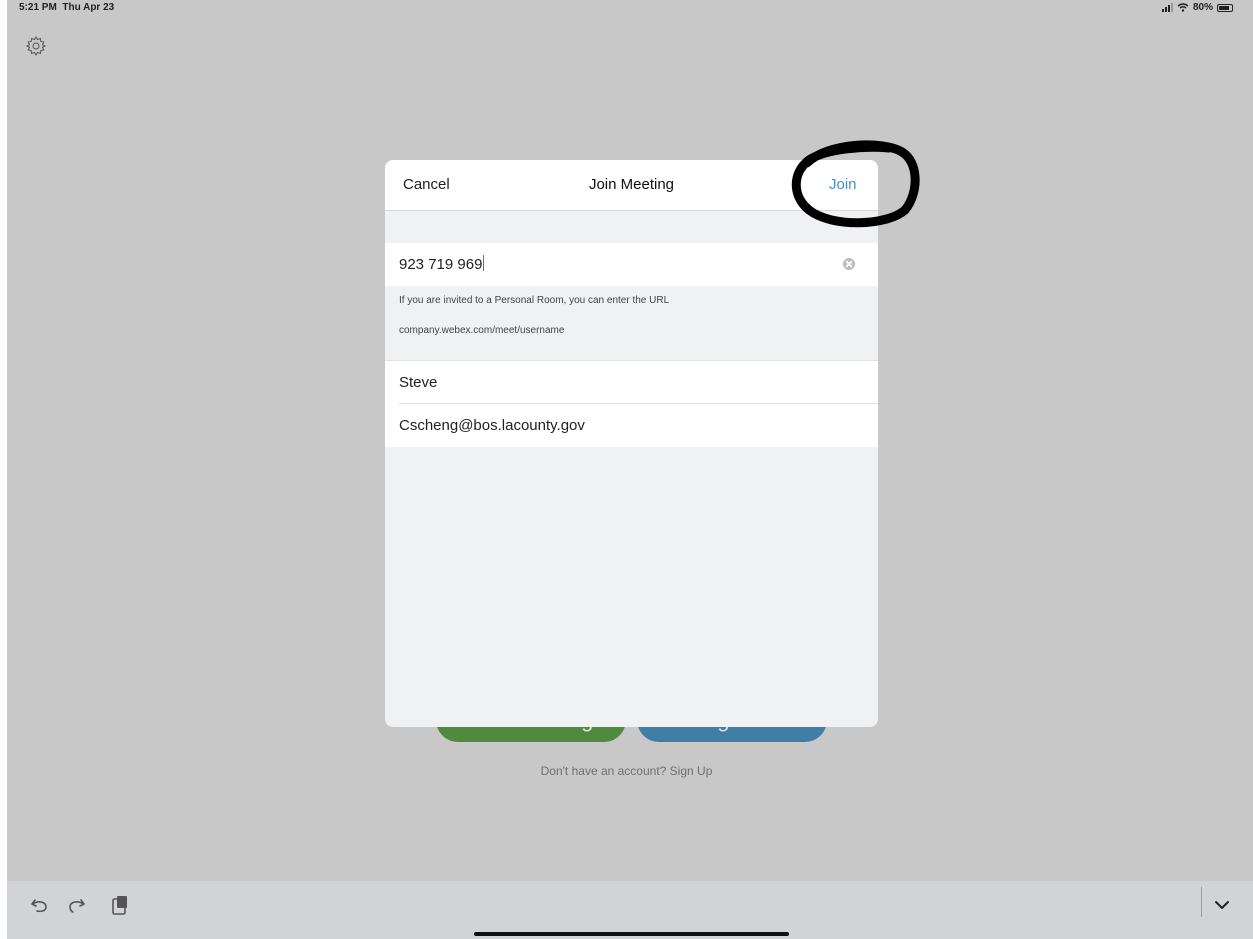 This screenshot has height=939, width=1253. I want to click on battery-percent: 80%, so click(1202, 7).